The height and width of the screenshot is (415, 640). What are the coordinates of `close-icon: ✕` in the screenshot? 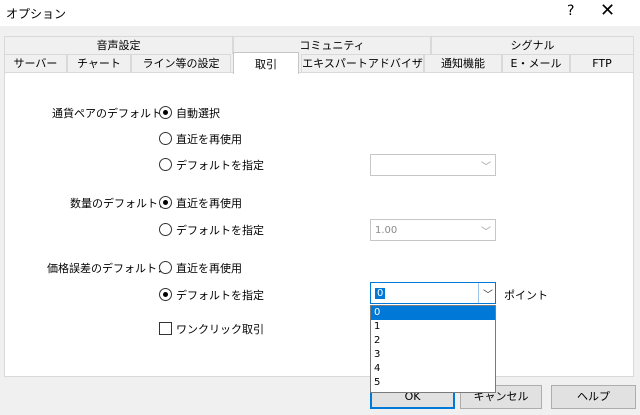 It's located at (607, 11).